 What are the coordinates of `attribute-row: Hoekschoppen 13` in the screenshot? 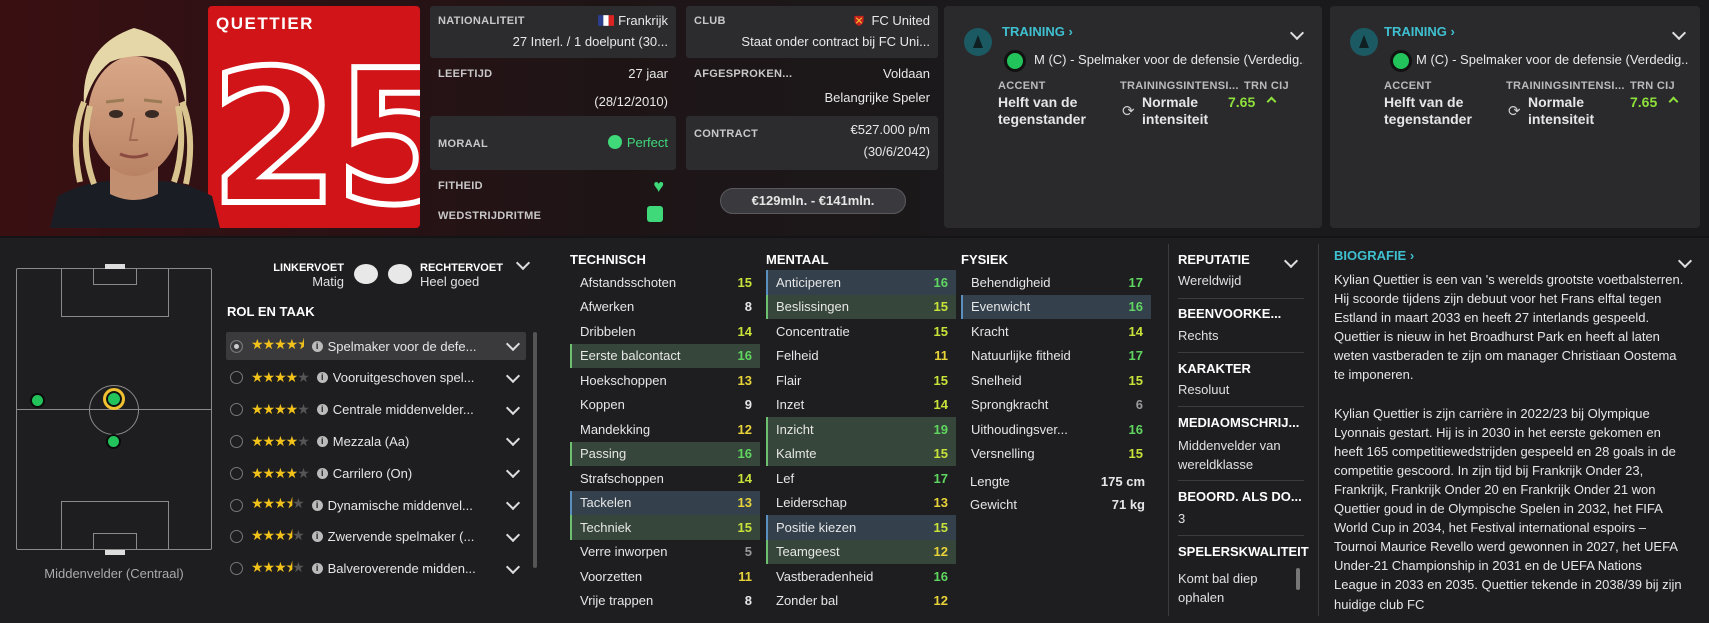 It's located at (665, 380).